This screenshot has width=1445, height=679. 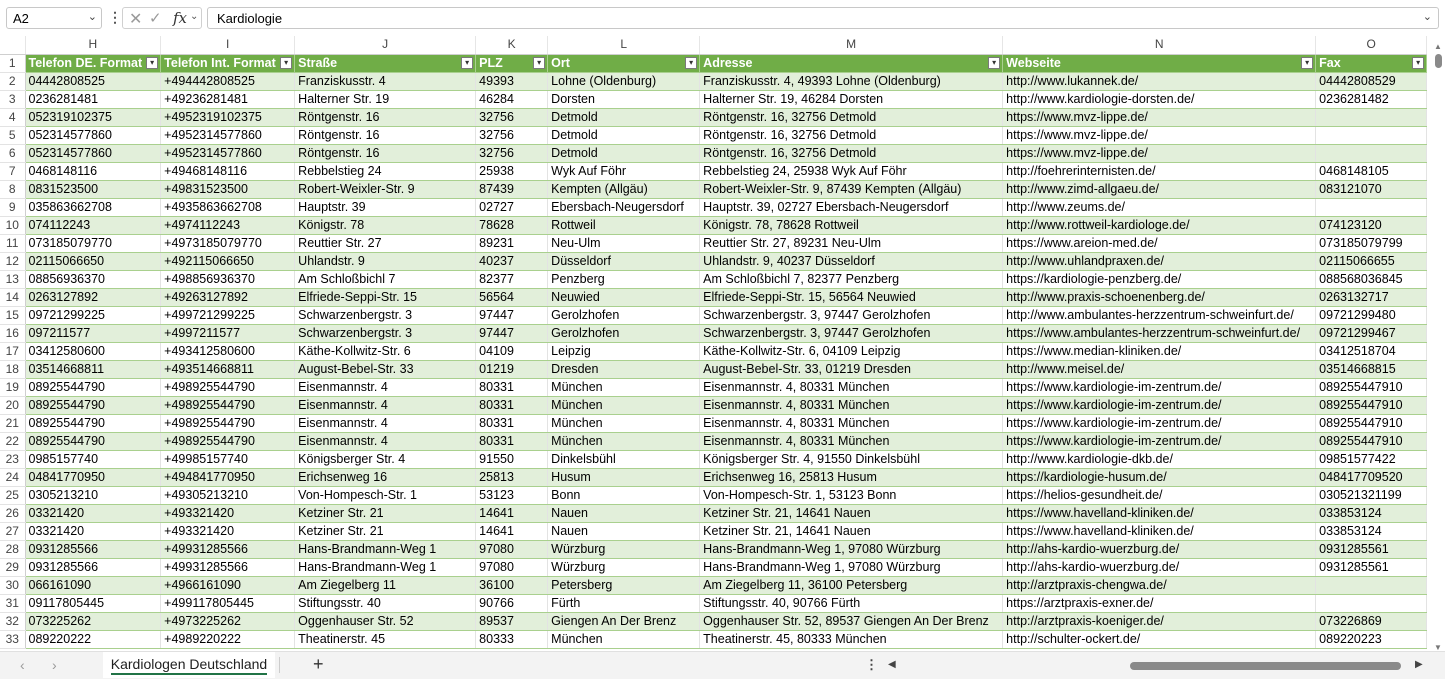 What do you see at coordinates (1159, 369) in the screenshot?
I see `cell: http://www.meisel.de/` at bounding box center [1159, 369].